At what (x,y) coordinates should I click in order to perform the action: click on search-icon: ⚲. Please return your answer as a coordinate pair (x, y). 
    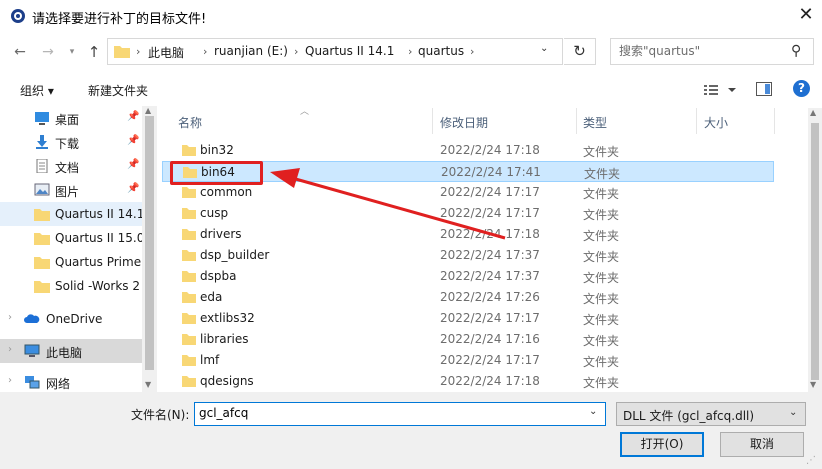
    Looking at the image, I should click on (796, 51).